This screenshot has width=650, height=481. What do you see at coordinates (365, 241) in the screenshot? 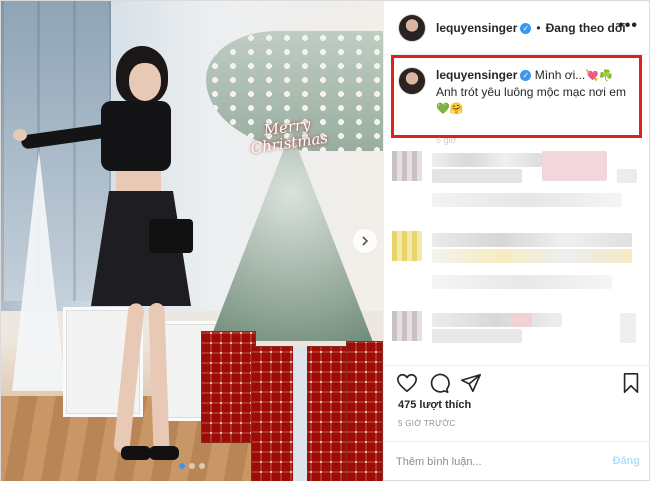
I see `chevron-right-icon` at bounding box center [365, 241].